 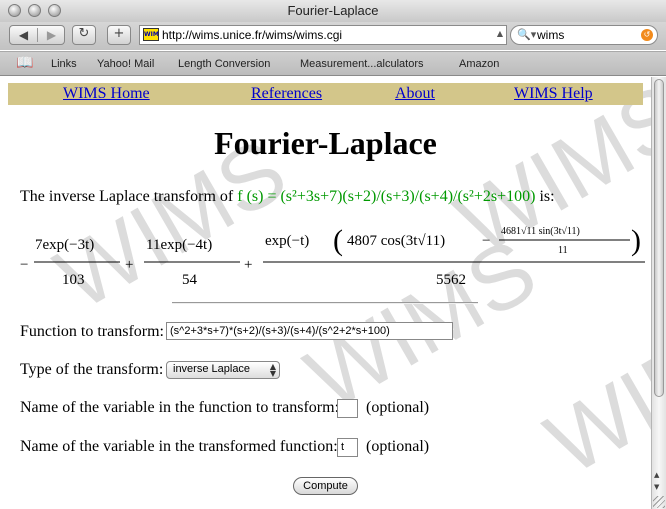 I want to click on open-paren: (, so click(x=338, y=240).